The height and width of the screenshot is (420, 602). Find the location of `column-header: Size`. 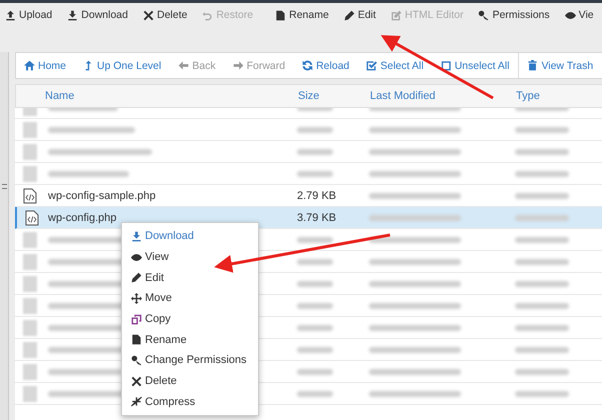

column-header: Size is located at coordinates (334, 96).